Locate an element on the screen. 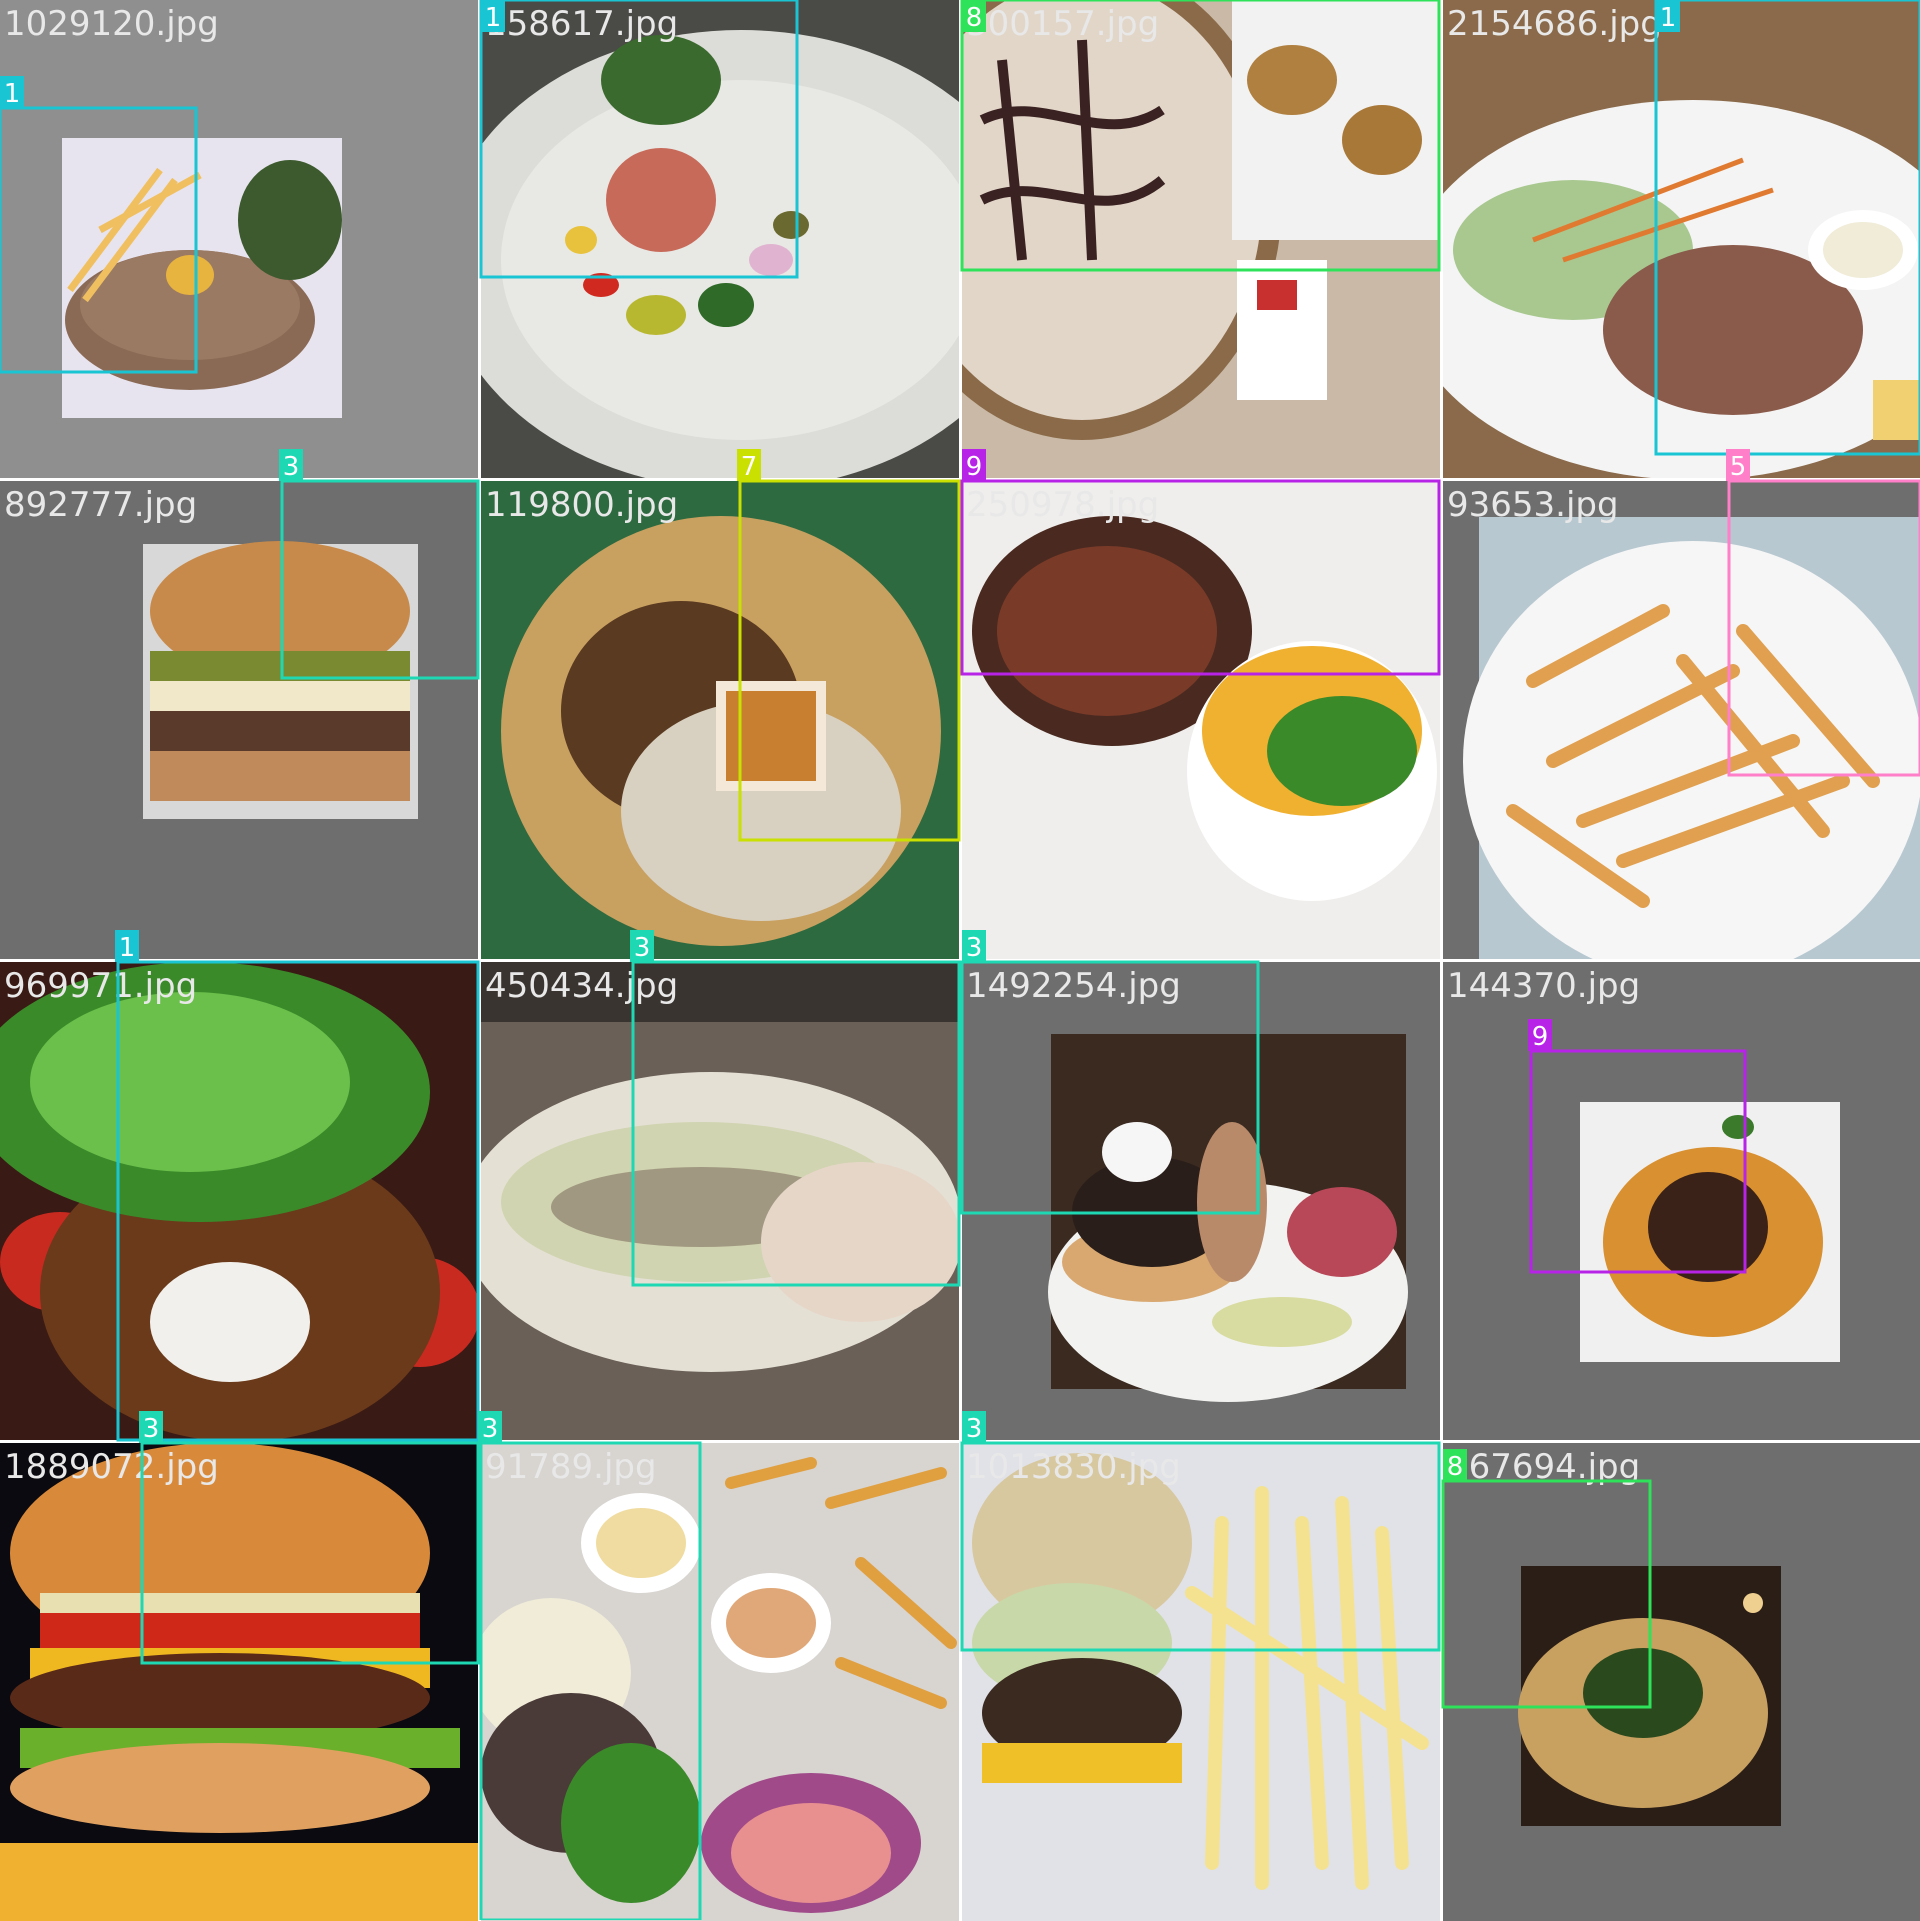 This screenshot has width=1920, height=1921. tile: 119800.jpg is located at coordinates (720, 720).